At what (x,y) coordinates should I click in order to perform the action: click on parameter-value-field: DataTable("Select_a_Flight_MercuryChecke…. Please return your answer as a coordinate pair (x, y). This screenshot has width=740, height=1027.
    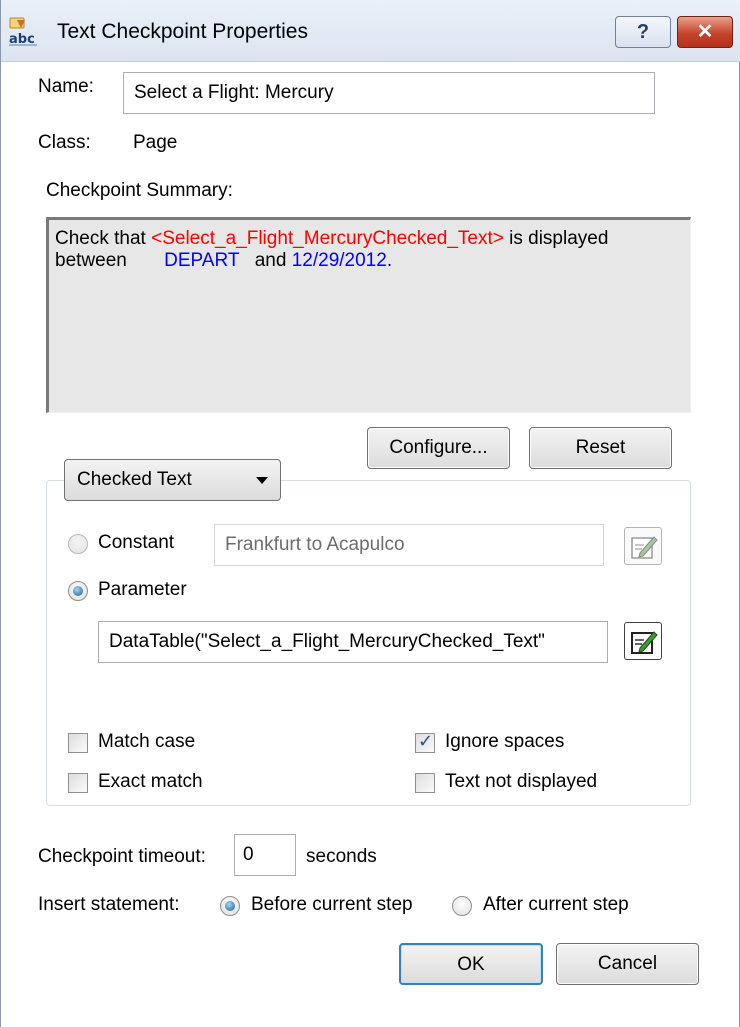
    Looking at the image, I should click on (353, 642).